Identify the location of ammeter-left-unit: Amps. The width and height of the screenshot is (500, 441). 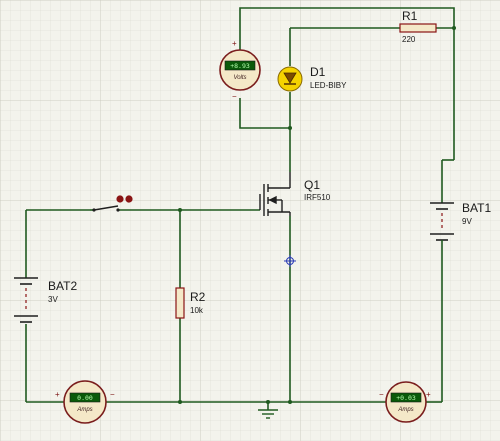
(84, 410).